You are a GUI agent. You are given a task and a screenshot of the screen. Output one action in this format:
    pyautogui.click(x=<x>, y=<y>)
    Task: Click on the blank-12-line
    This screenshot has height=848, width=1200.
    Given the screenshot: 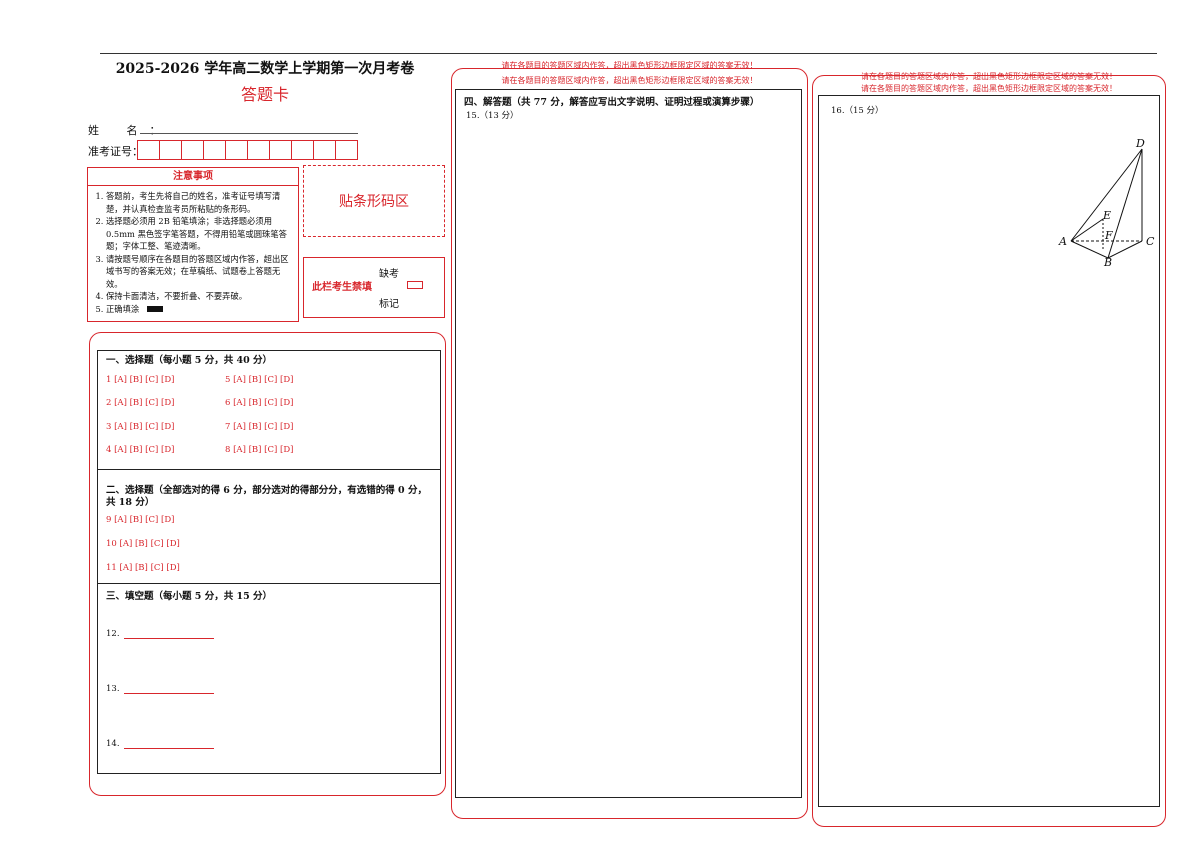 What is the action you would take?
    pyautogui.click(x=169, y=638)
    